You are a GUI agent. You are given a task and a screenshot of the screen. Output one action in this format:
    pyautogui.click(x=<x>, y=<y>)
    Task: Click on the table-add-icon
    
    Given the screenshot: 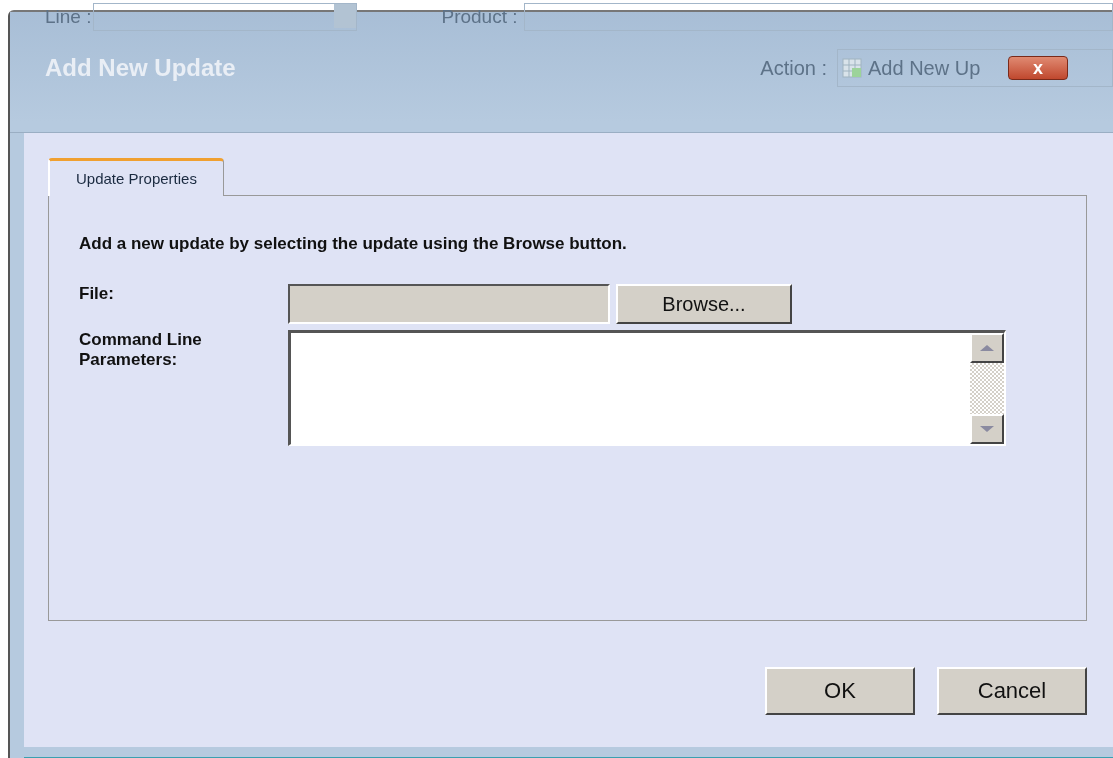 What is the action you would take?
    pyautogui.click(x=852, y=68)
    